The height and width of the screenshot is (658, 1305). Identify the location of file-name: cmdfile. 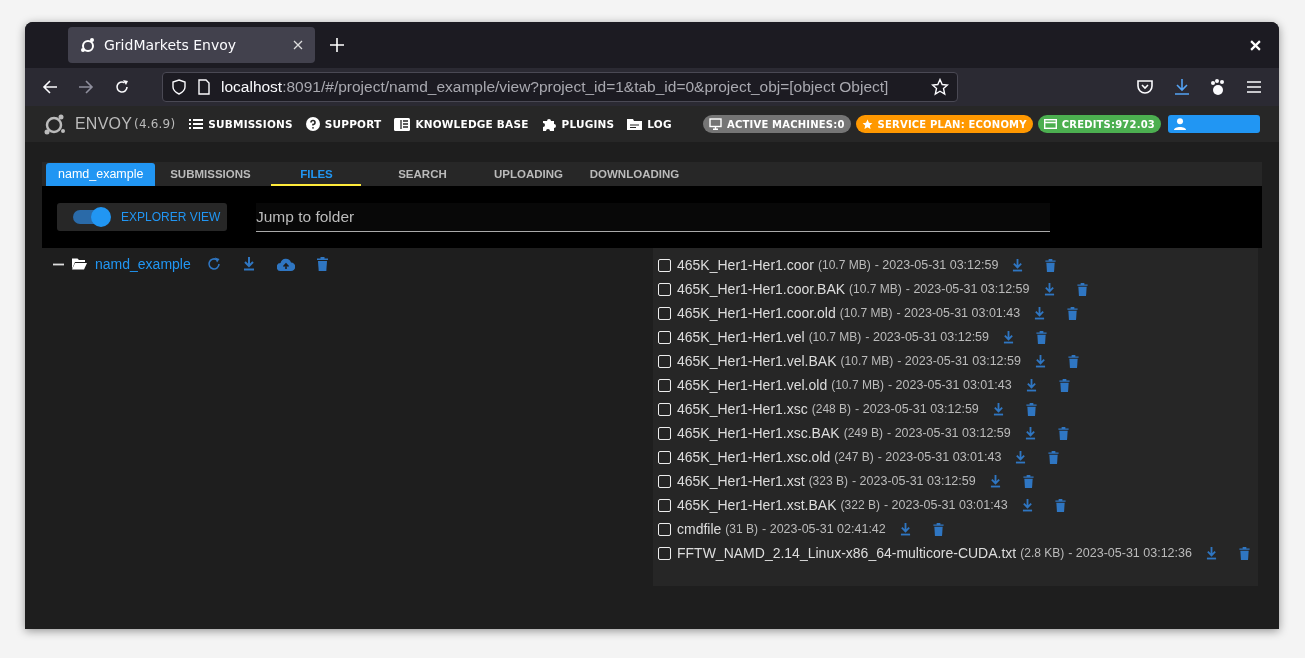
(699, 529).